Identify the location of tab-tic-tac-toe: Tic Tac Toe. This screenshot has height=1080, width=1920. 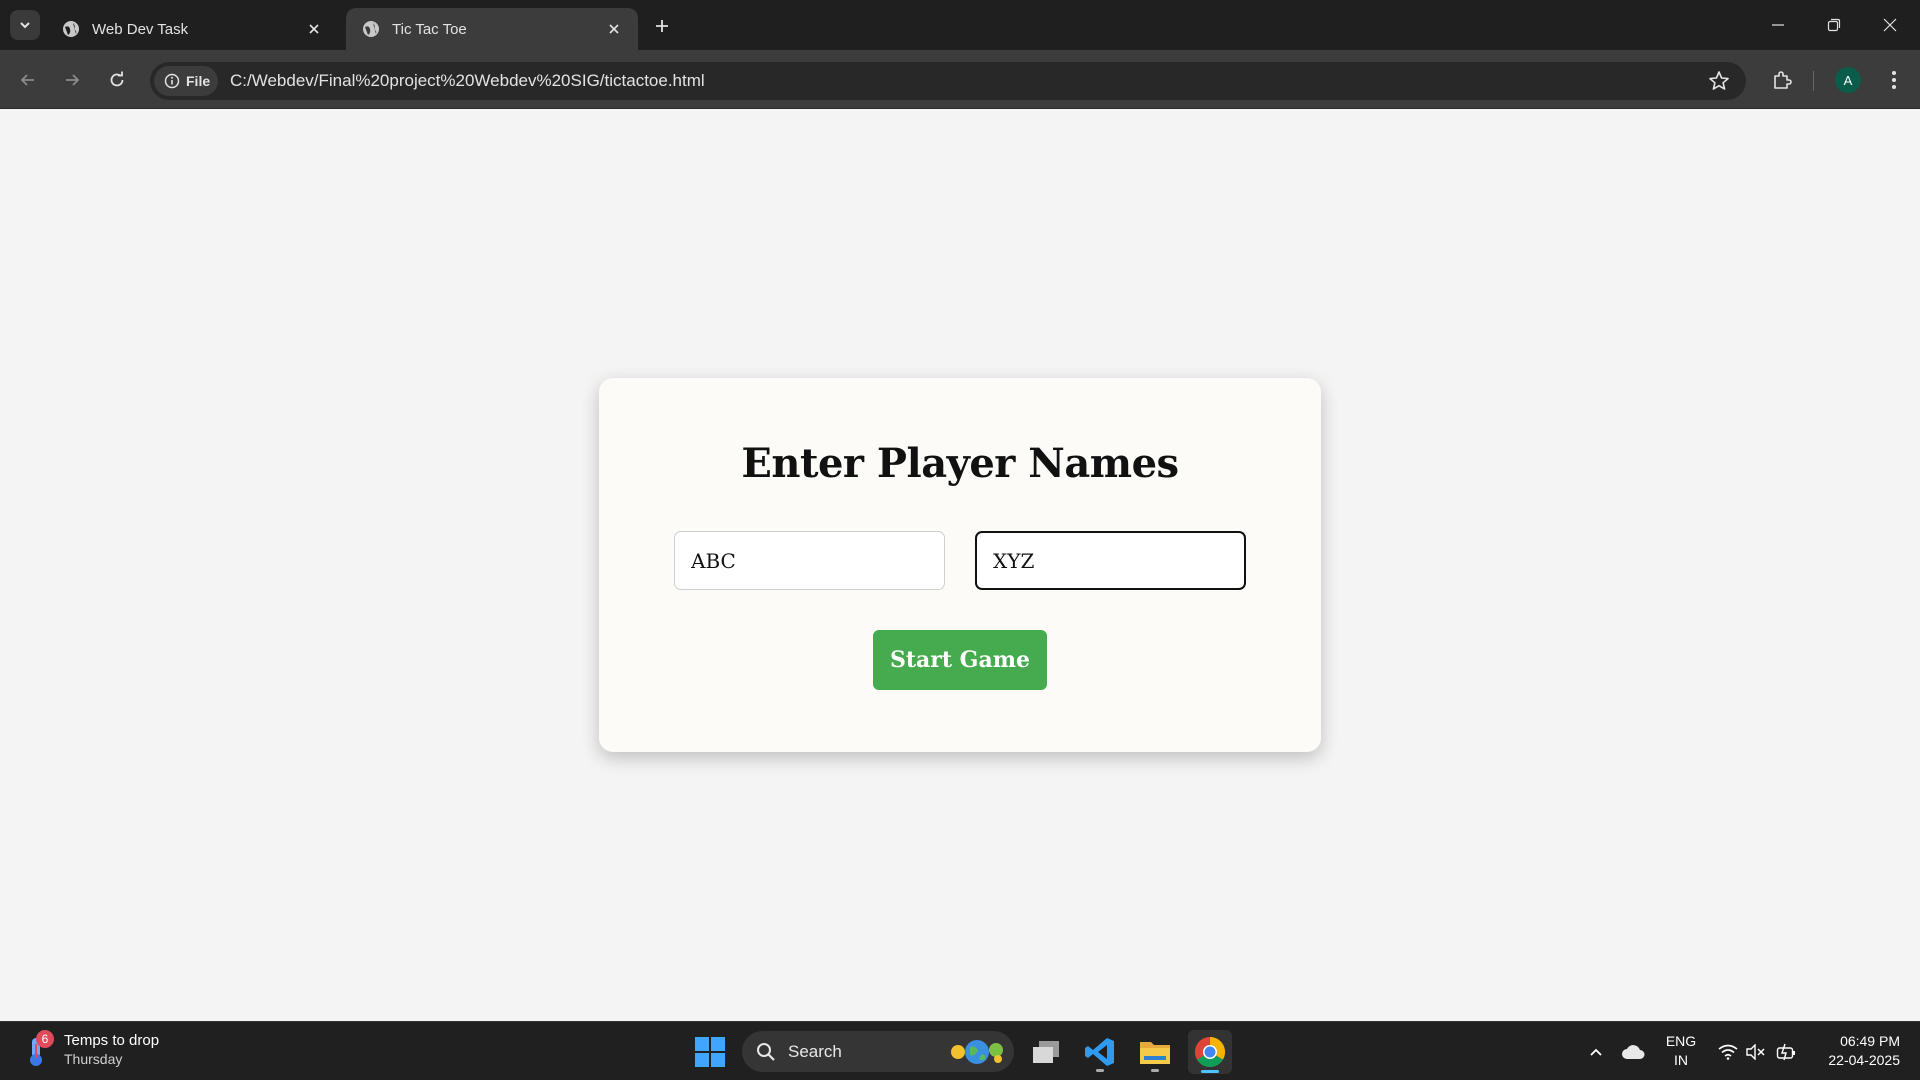
(492, 29).